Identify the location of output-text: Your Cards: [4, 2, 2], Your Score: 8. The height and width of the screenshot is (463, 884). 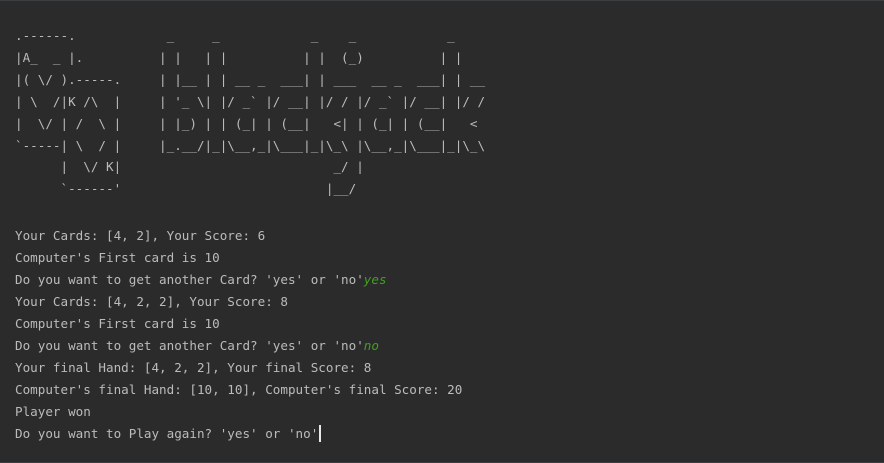
(151, 301).